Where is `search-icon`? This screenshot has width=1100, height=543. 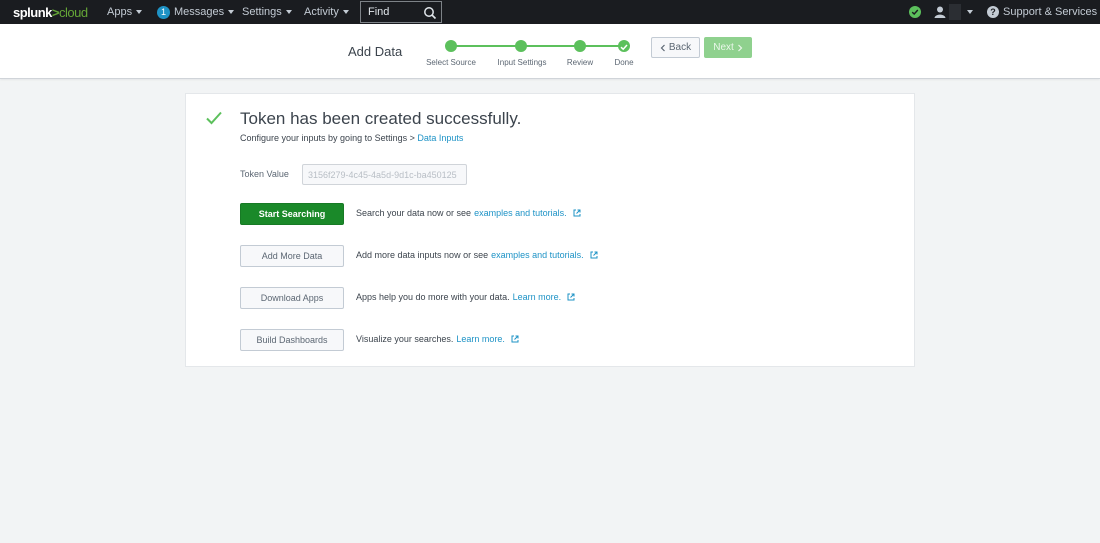
search-icon is located at coordinates (430, 13).